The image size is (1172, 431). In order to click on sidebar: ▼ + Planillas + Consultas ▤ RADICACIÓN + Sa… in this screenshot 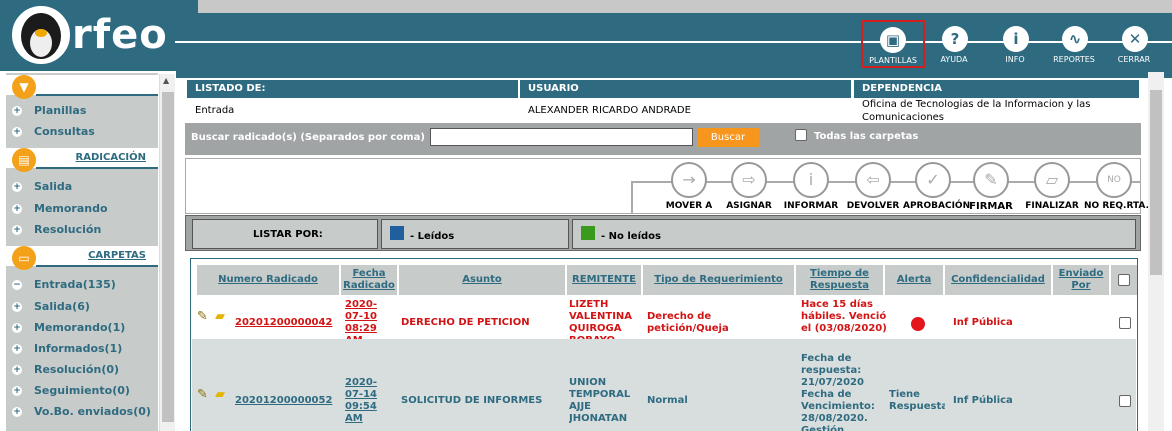, I will do `click(88, 251)`.